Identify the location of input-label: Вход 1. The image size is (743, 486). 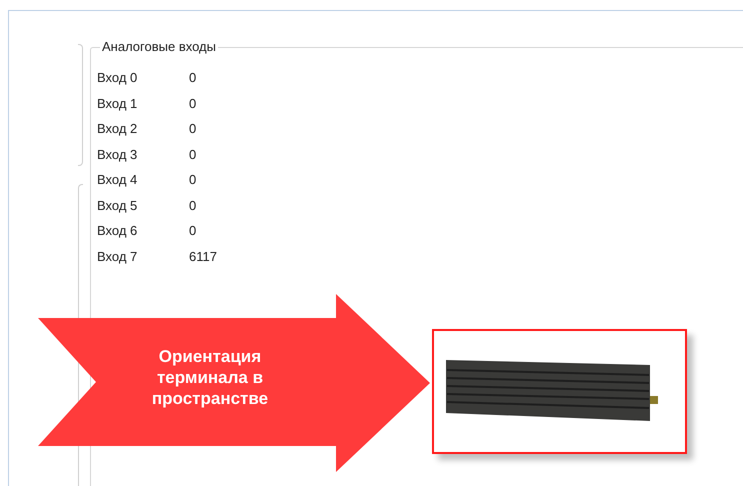
(117, 103).